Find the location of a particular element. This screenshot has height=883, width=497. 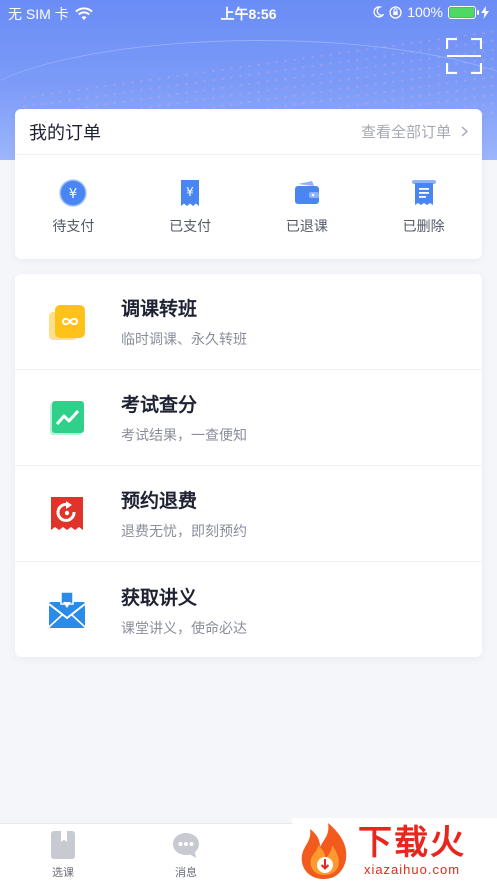

rotation-lock-icon is located at coordinates (395, 12).